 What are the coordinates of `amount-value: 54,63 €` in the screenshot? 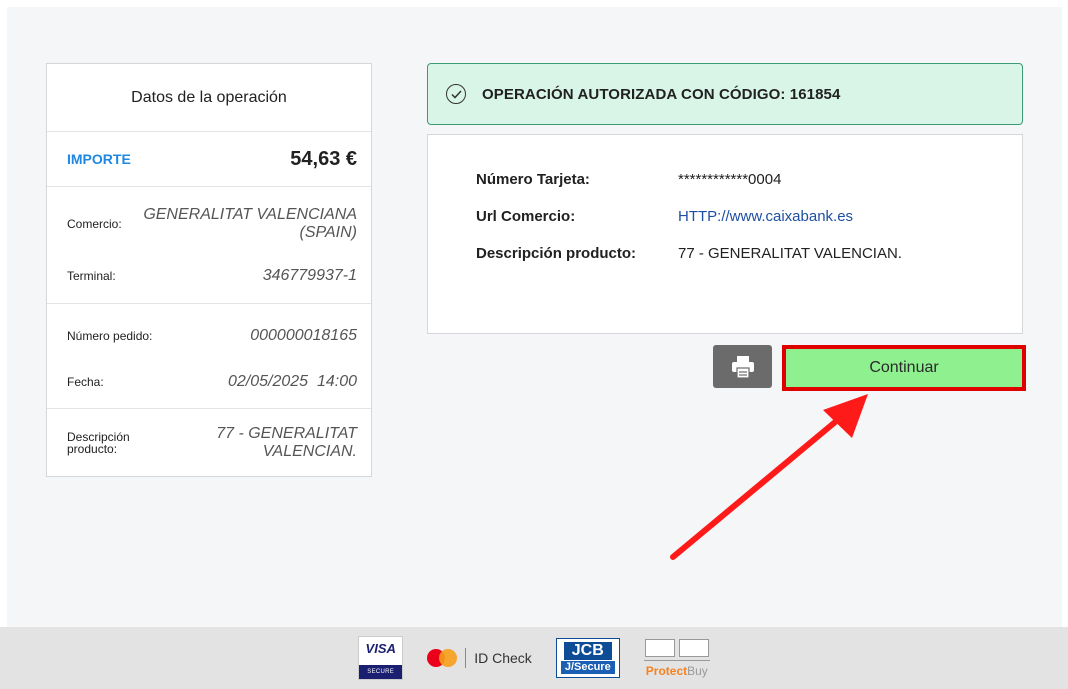 It's located at (323, 158).